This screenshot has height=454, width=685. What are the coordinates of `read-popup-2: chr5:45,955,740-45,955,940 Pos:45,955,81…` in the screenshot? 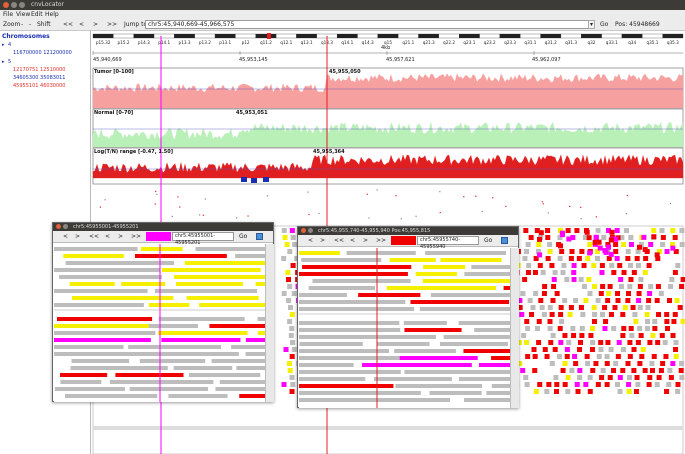 It's located at (408, 317).